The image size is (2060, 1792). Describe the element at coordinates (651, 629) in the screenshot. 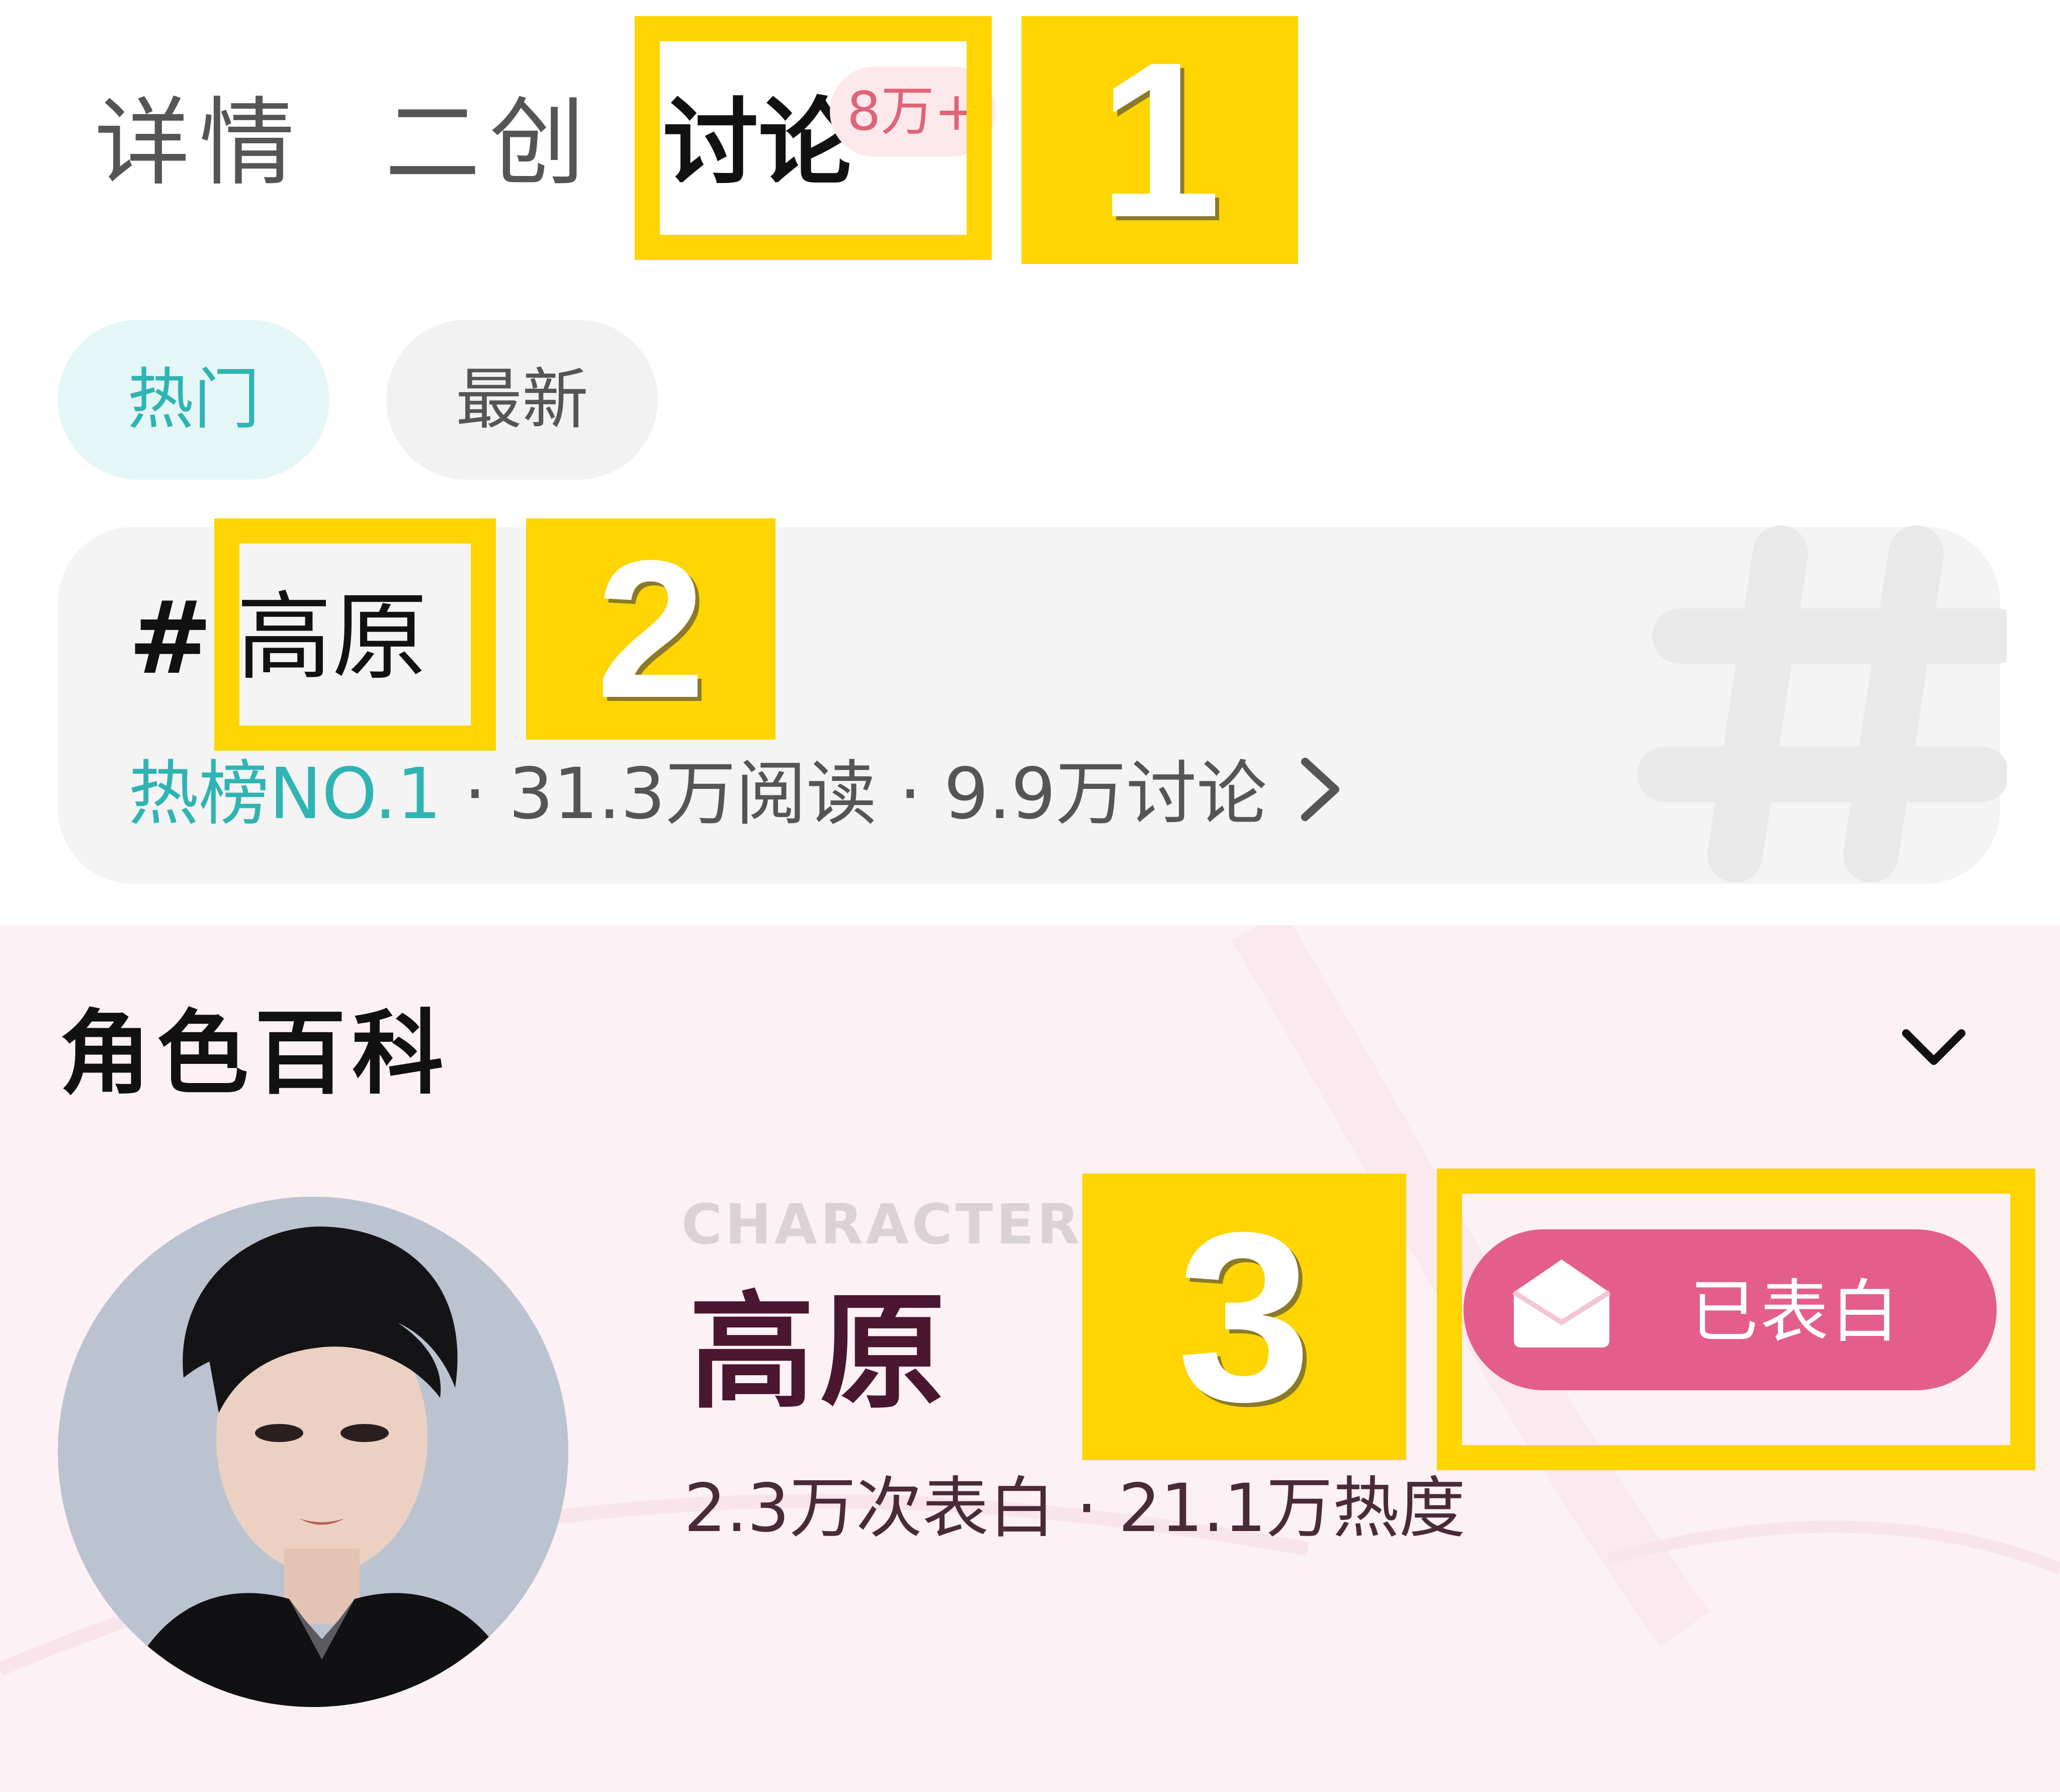

I see `annotation-label-2: 2` at that location.